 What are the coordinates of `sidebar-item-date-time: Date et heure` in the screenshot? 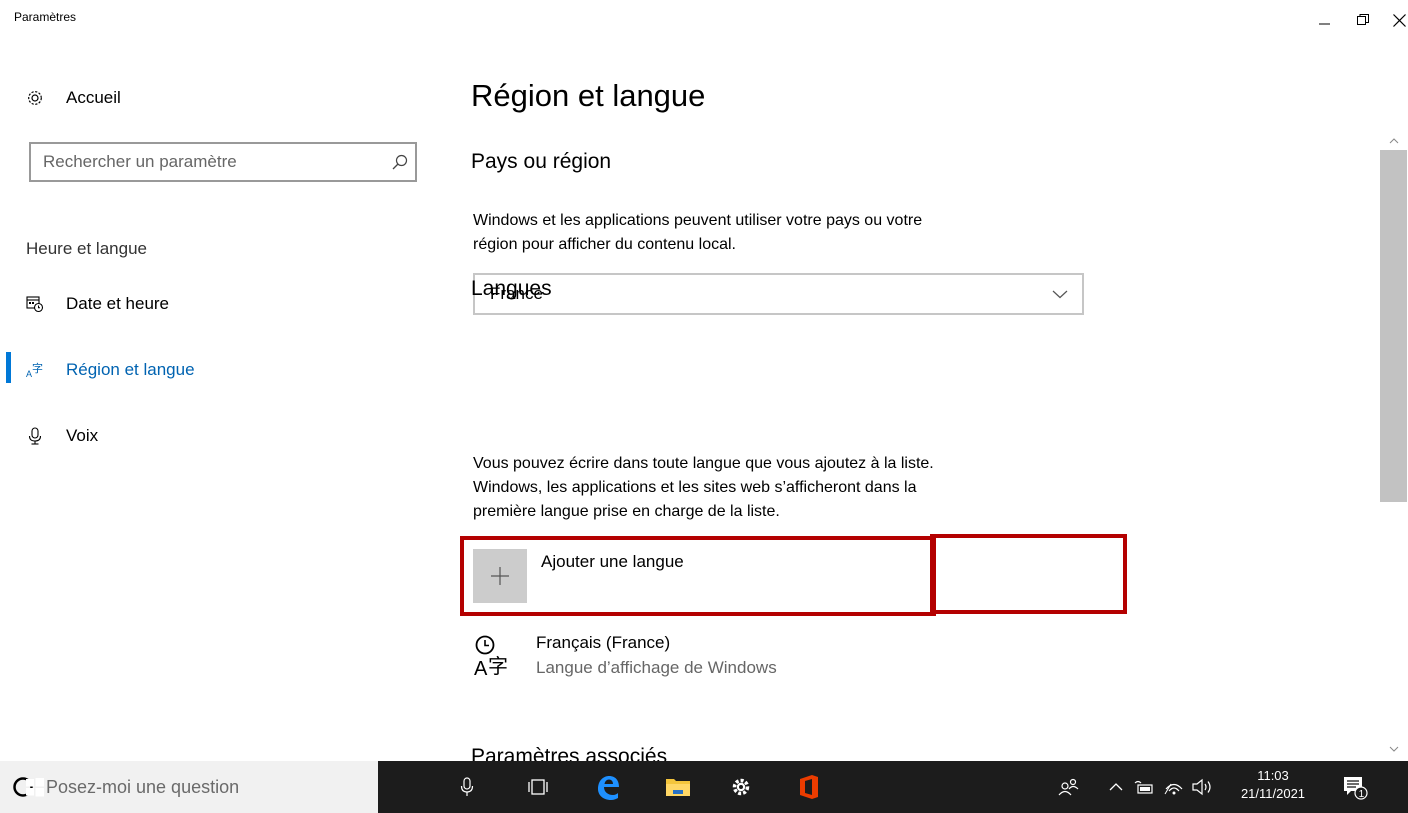 It's located at (97, 304).